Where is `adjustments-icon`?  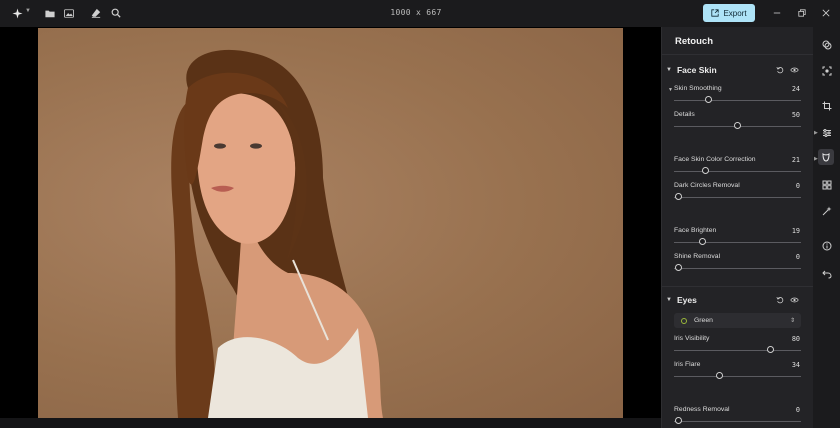 adjustments-icon is located at coordinates (826, 132).